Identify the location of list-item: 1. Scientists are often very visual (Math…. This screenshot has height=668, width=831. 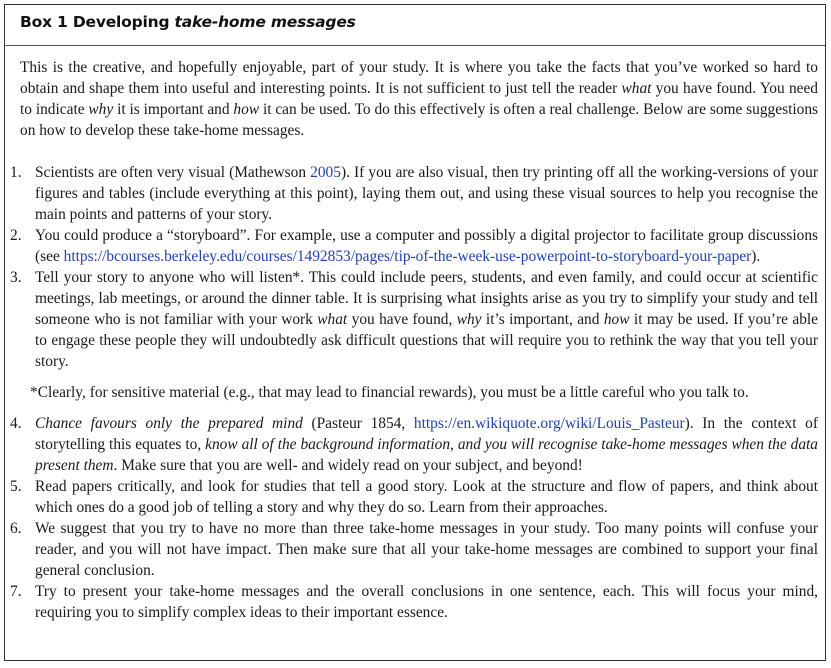
(414, 193).